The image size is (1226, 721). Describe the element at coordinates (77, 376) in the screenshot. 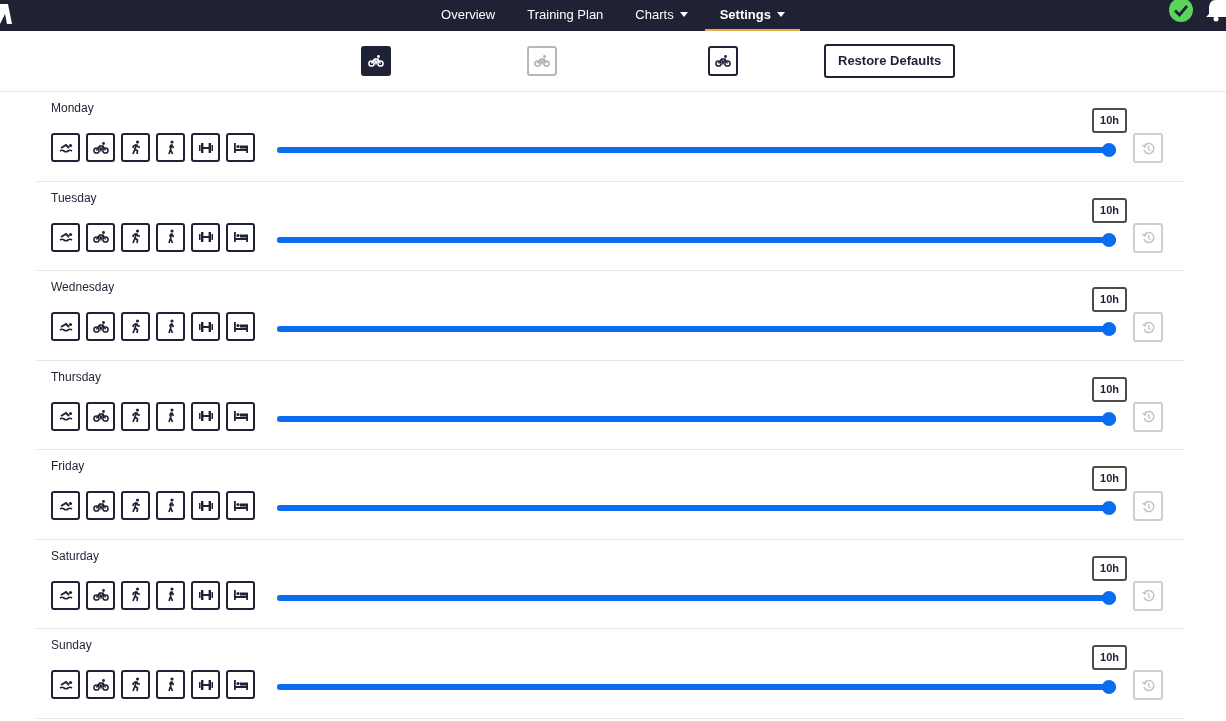

I see `day-label: Thursday` at that location.